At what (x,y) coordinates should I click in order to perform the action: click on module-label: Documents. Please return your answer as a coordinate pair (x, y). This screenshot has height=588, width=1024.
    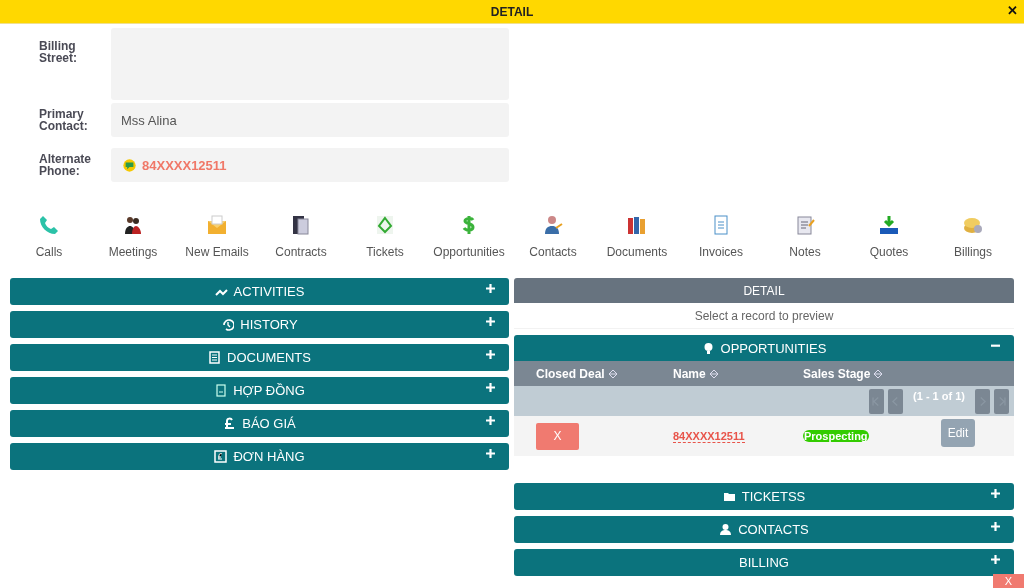
    Looking at the image, I should click on (637, 252).